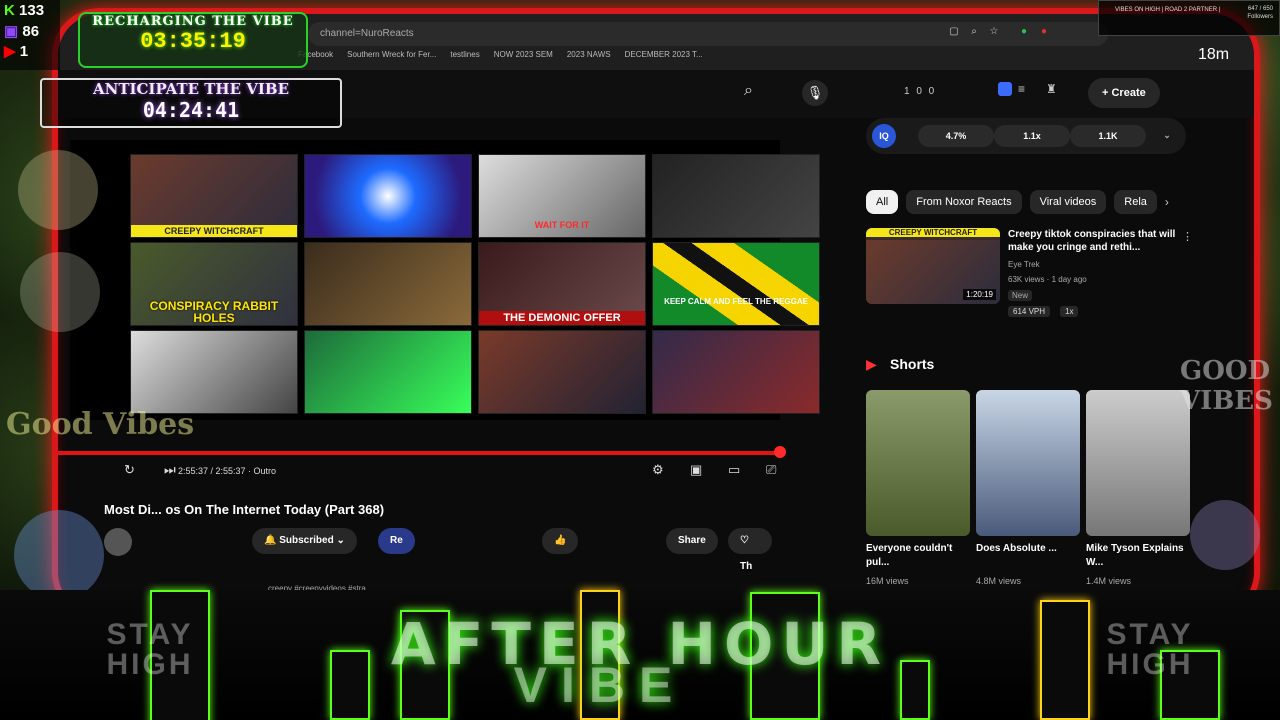 This screenshot has height=720, width=1280. I want to click on chip-related: Rela, so click(1135, 202).